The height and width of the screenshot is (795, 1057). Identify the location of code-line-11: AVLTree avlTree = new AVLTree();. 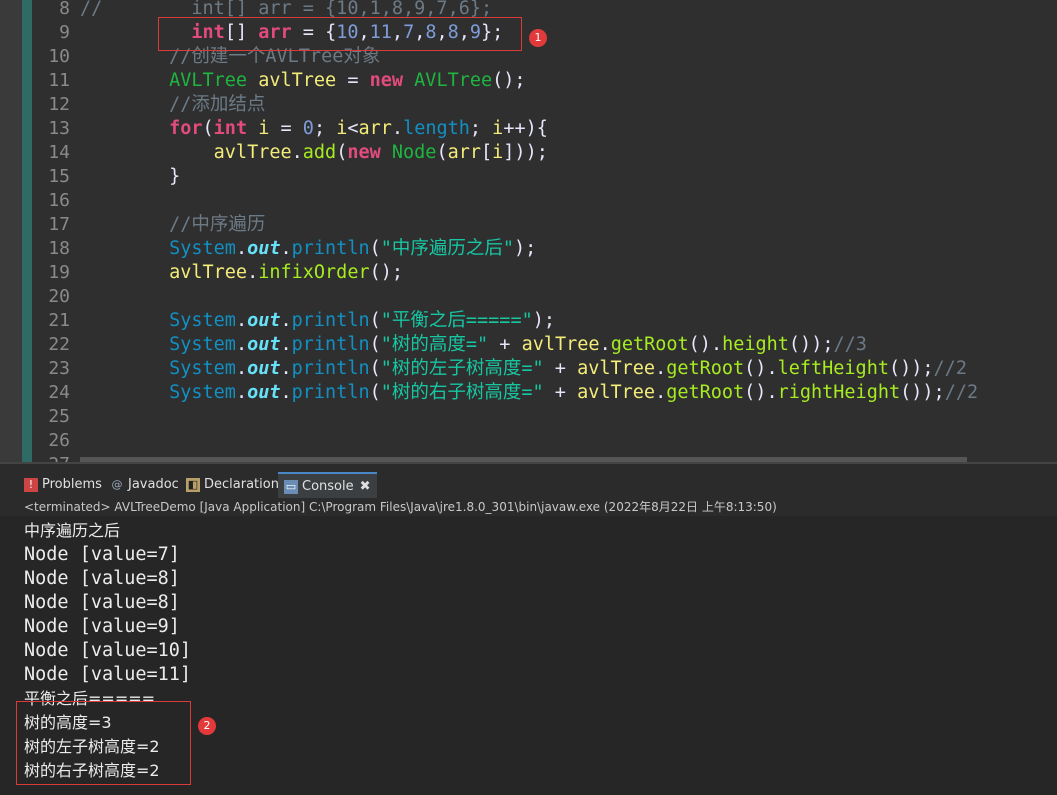
(347, 80).